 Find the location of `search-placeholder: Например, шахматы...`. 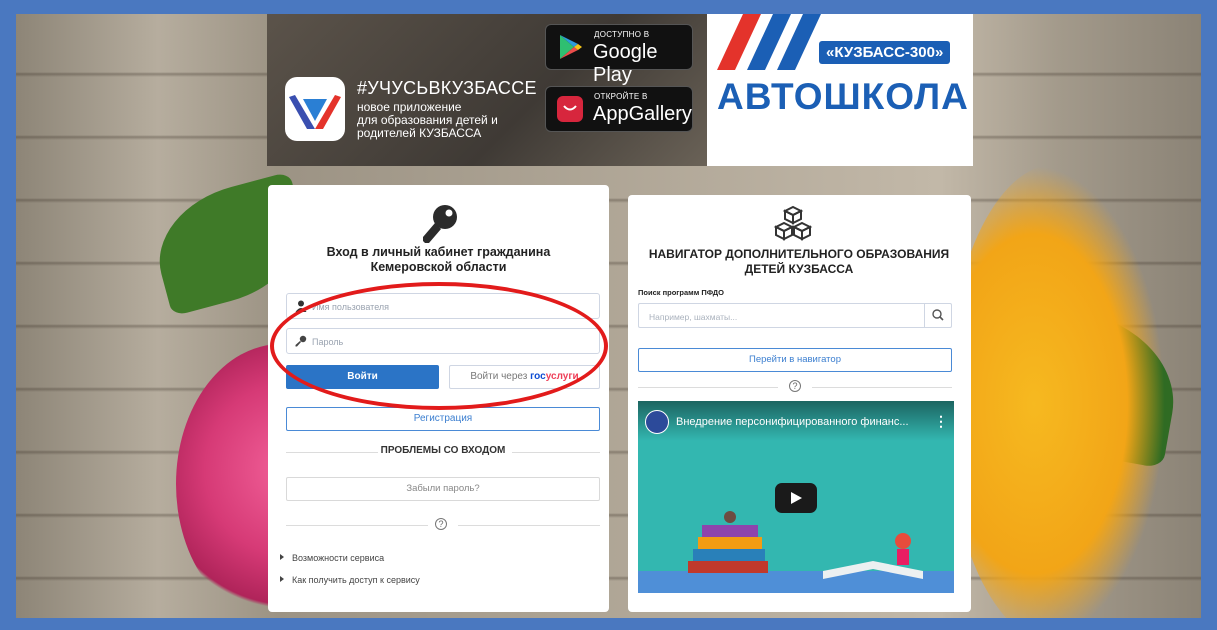

search-placeholder: Например, шахматы... is located at coordinates (693, 317).